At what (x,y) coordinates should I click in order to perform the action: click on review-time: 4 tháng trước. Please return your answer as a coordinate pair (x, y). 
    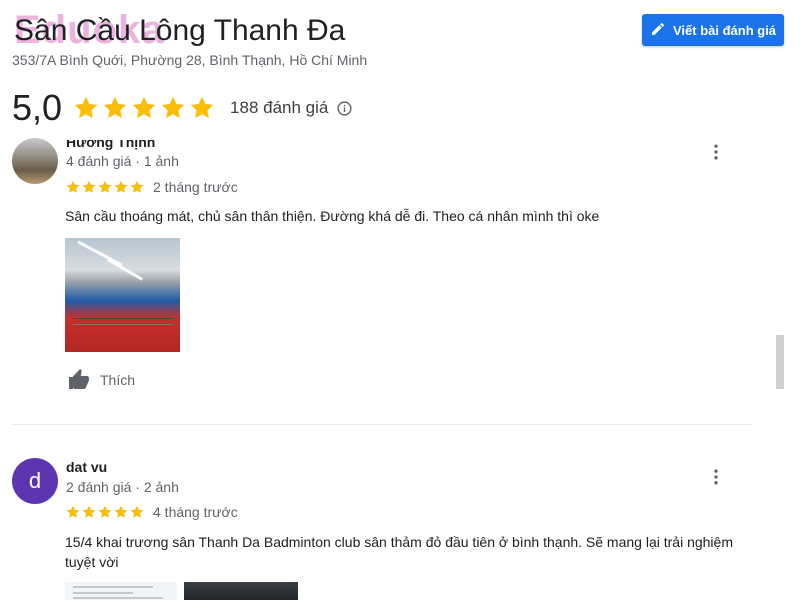
    Looking at the image, I should click on (195, 512).